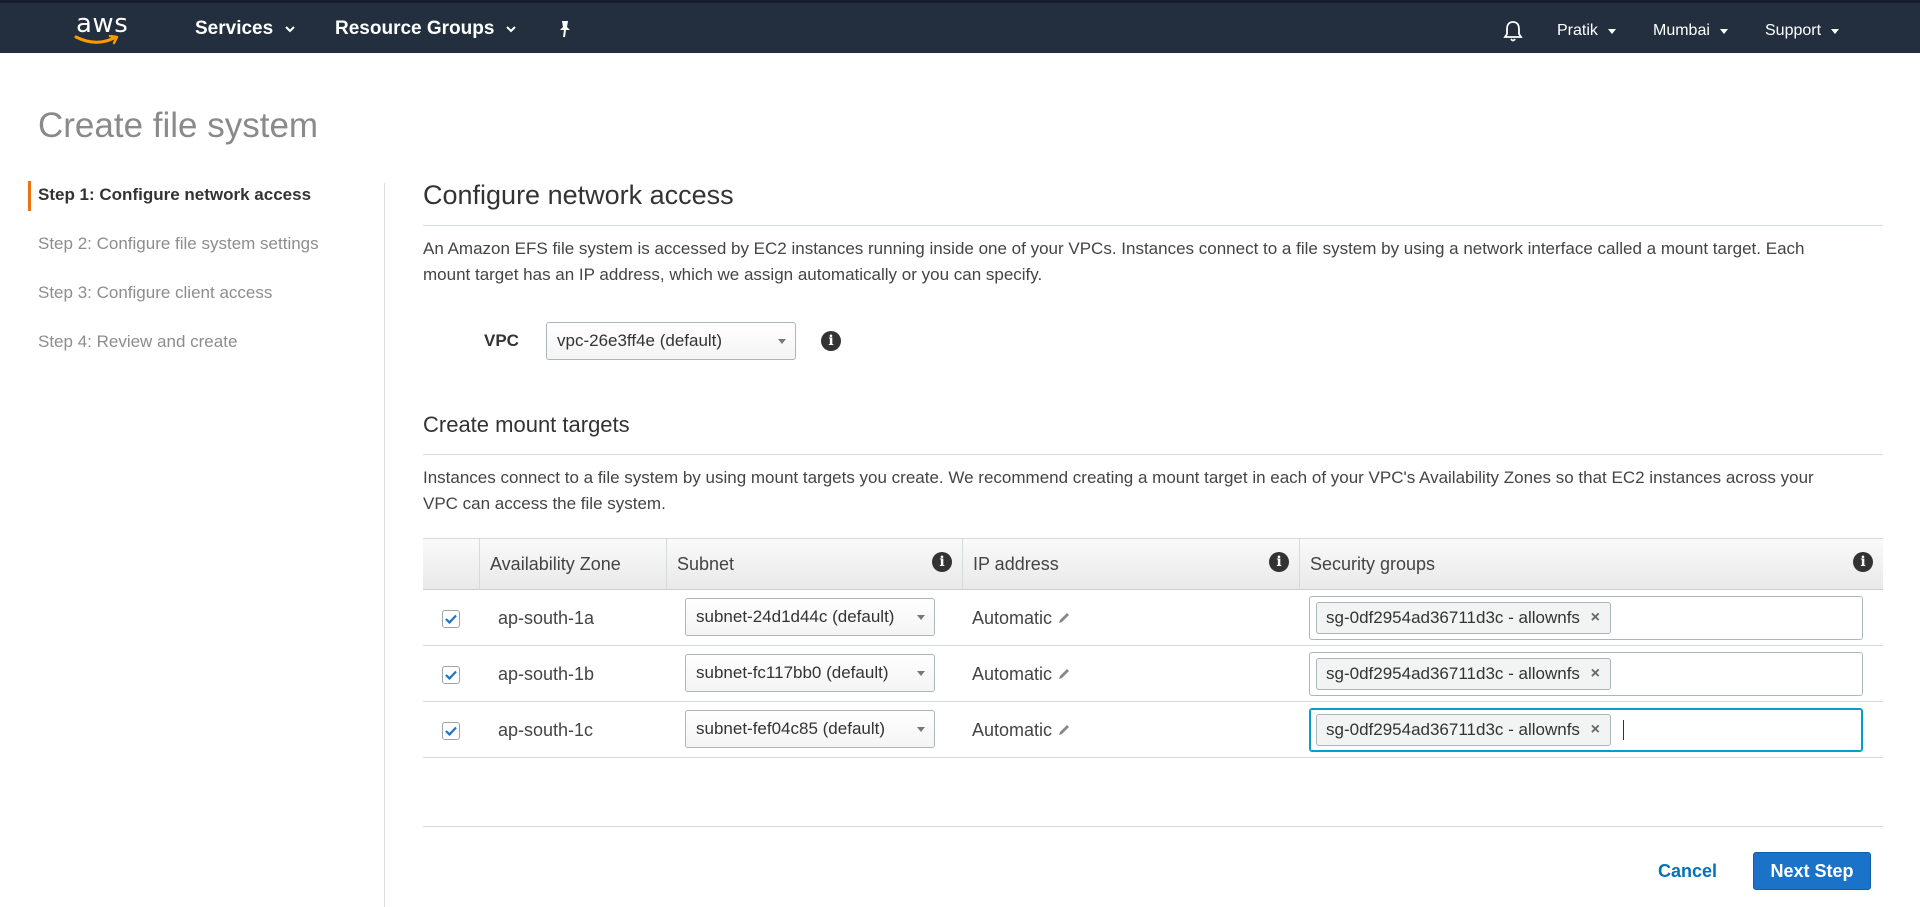 This screenshot has width=1920, height=907. What do you see at coordinates (546, 618) in the screenshot?
I see `availability-zone-cell: ap-south-1a` at bounding box center [546, 618].